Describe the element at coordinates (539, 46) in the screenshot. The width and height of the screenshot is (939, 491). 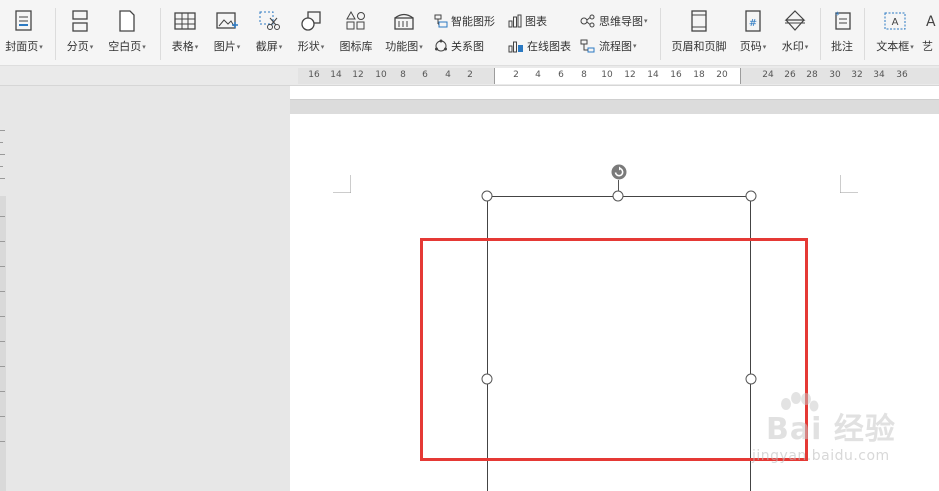
I see `online-chart-button: 在线图表` at that location.